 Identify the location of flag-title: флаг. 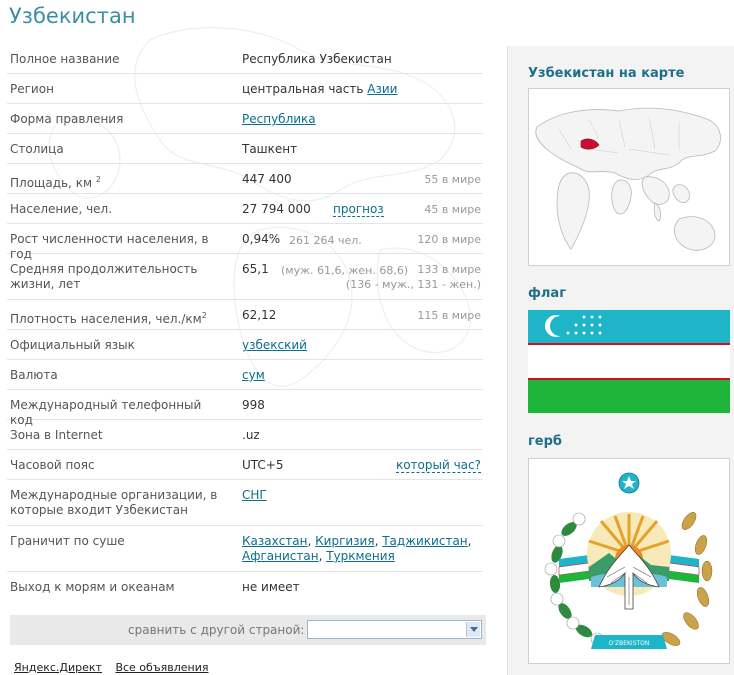
(547, 293).